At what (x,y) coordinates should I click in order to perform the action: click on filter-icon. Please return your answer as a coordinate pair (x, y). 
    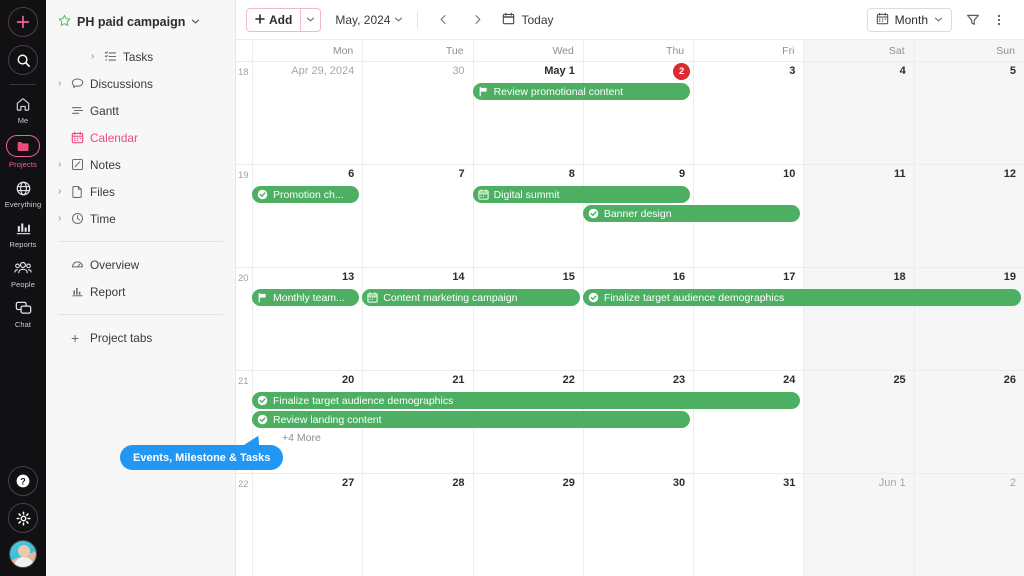
    Looking at the image, I should click on (973, 20).